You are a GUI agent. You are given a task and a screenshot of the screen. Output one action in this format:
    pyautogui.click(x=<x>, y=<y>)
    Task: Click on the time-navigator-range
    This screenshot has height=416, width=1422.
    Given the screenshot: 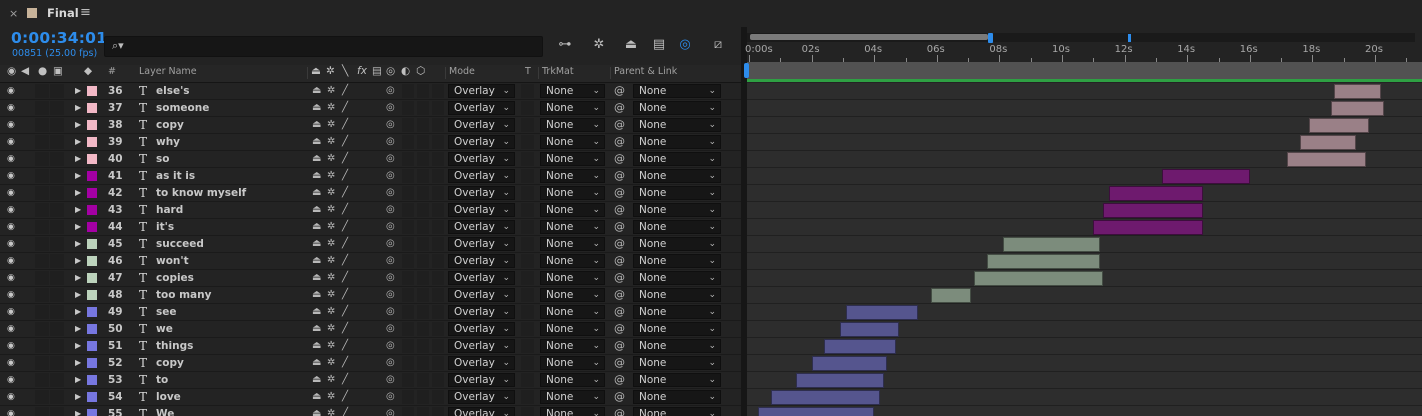 What is the action you would take?
    pyautogui.click(x=869, y=37)
    